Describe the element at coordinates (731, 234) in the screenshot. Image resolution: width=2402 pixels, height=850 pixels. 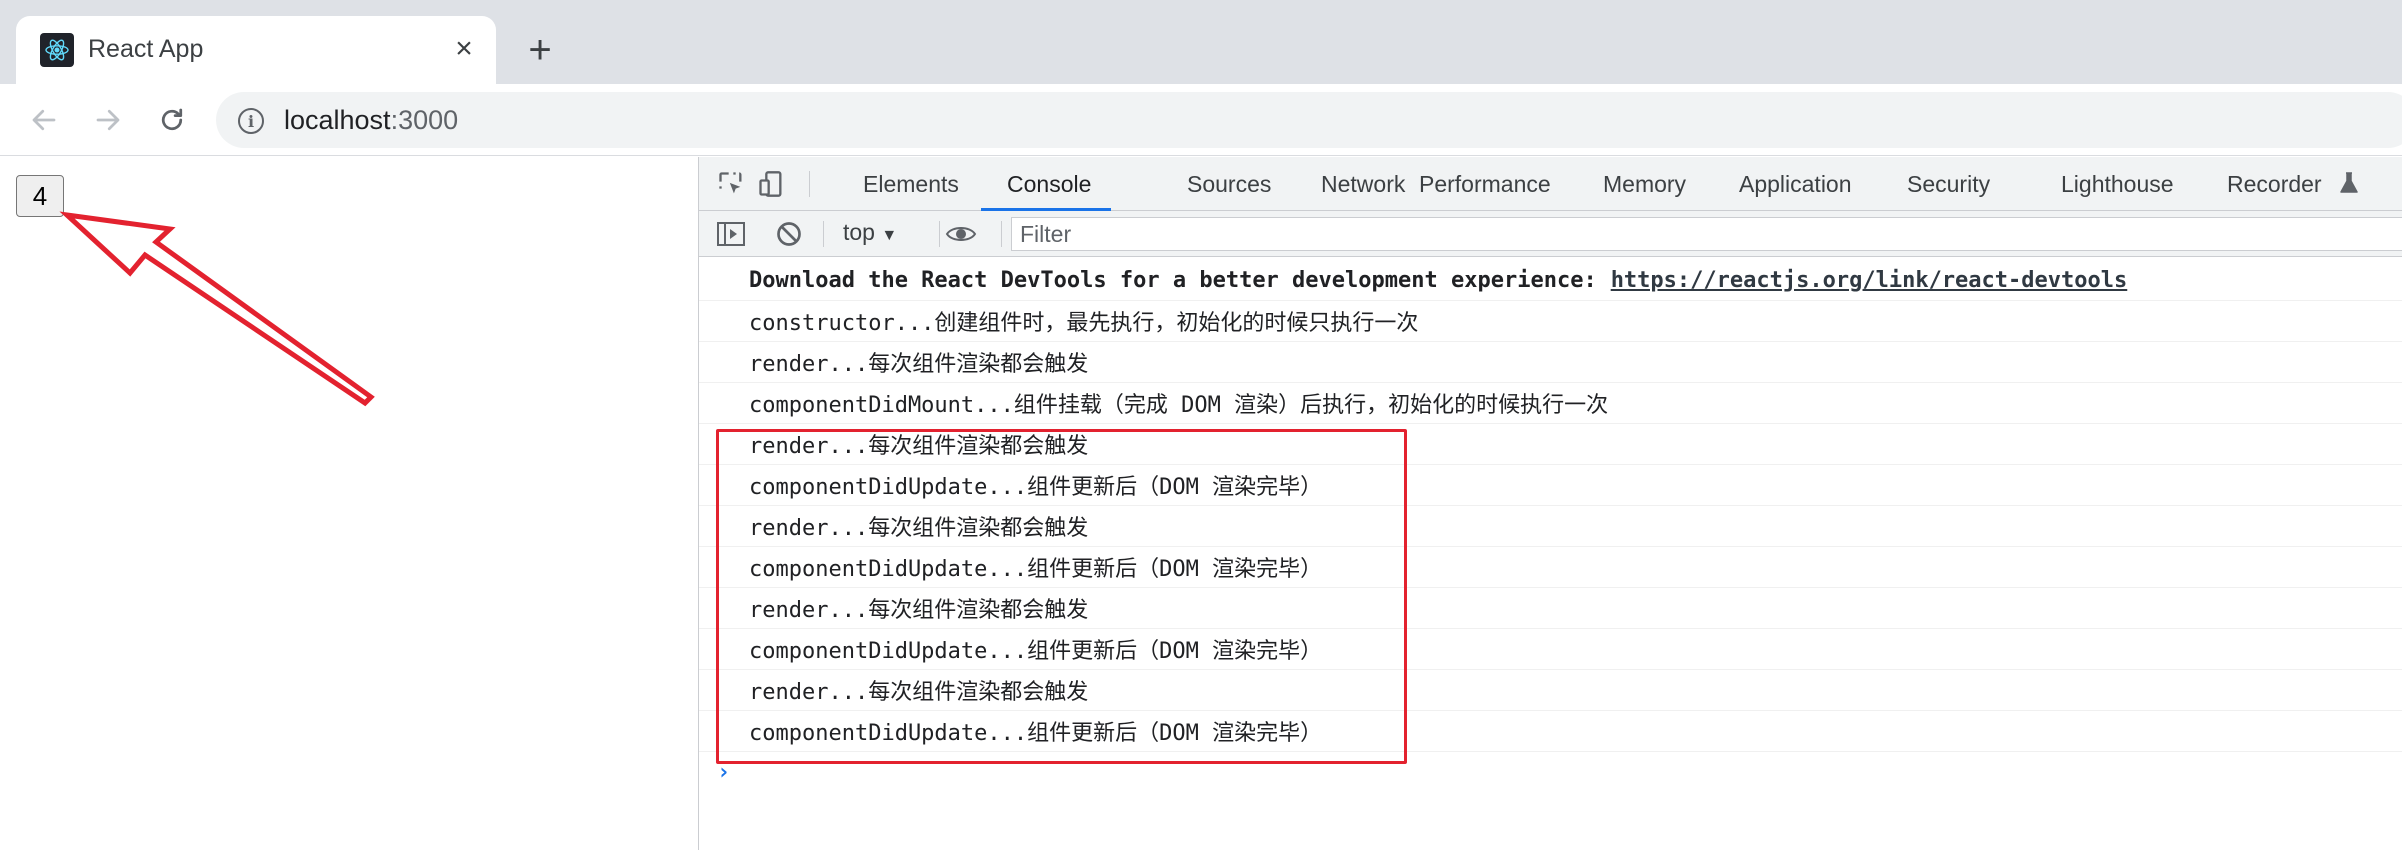
I see `show-sidebar-icon` at that location.